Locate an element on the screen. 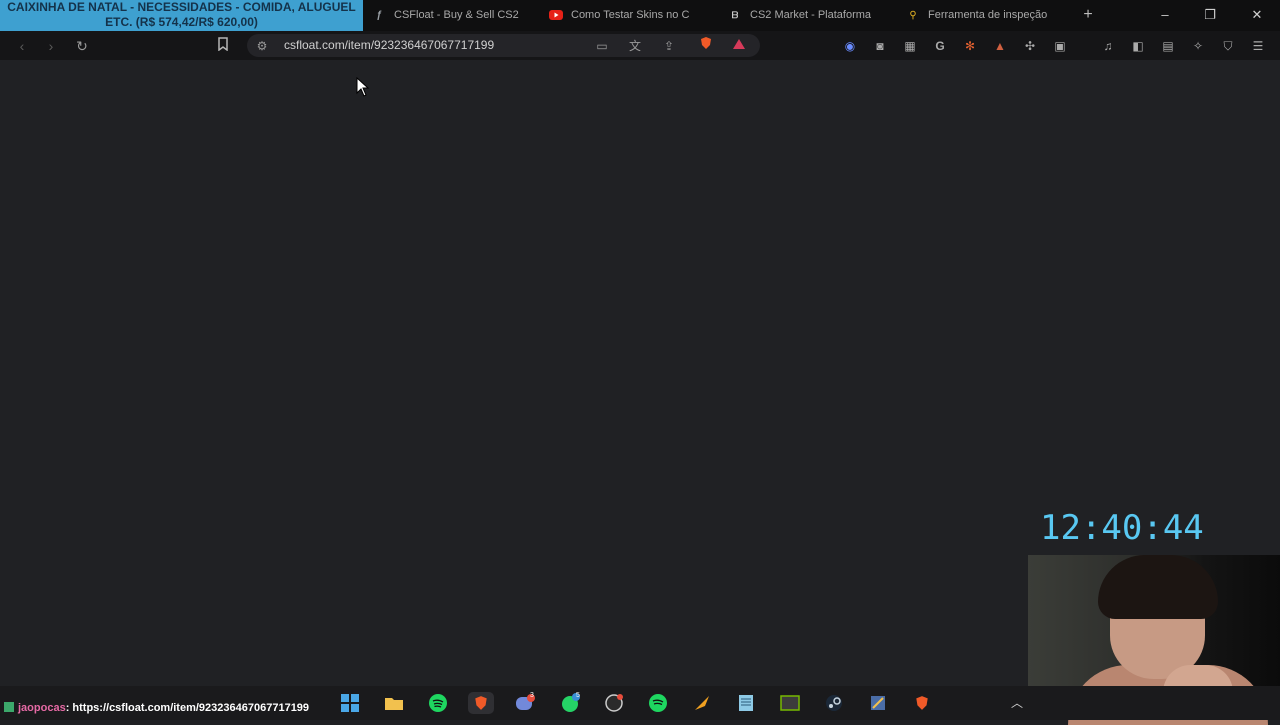  tab-title: Como Testar Skins no C is located at coordinates (630, 15).